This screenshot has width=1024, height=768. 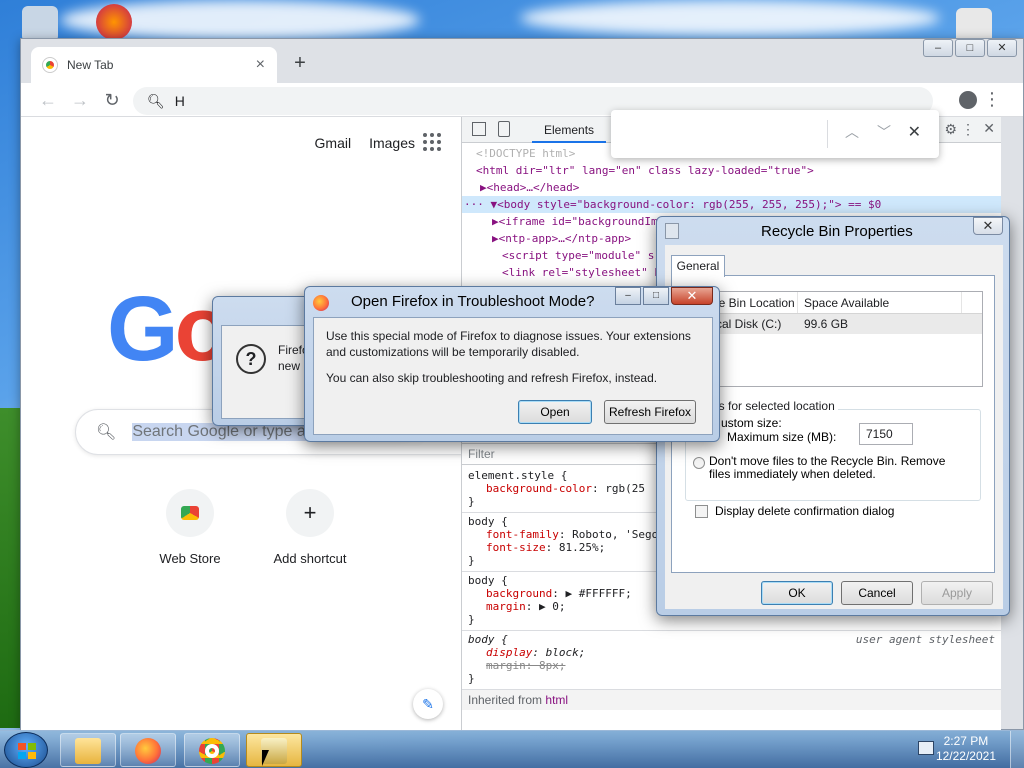 I want to click on clock: 2:27 PM 12/22/2021, so click(x=966, y=749).